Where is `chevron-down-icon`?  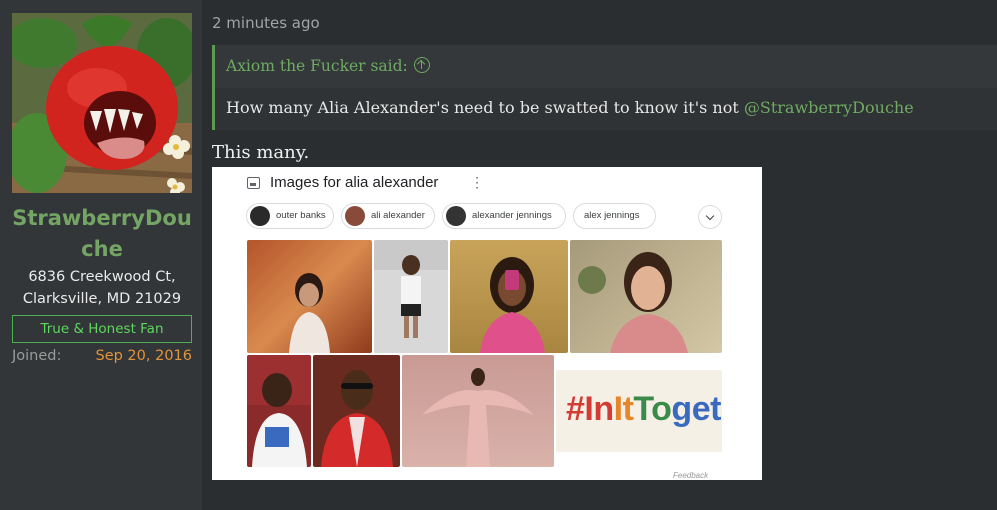
chevron-down-icon is located at coordinates (710, 217).